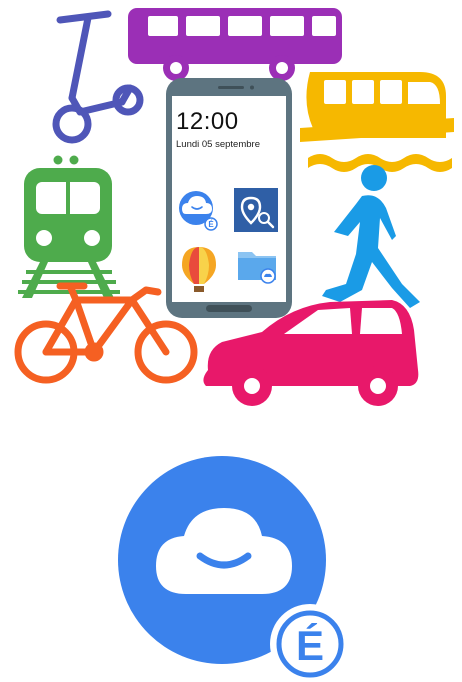 The image size is (462, 682). What do you see at coordinates (235, 44) in the screenshot?
I see `bus-icon` at bounding box center [235, 44].